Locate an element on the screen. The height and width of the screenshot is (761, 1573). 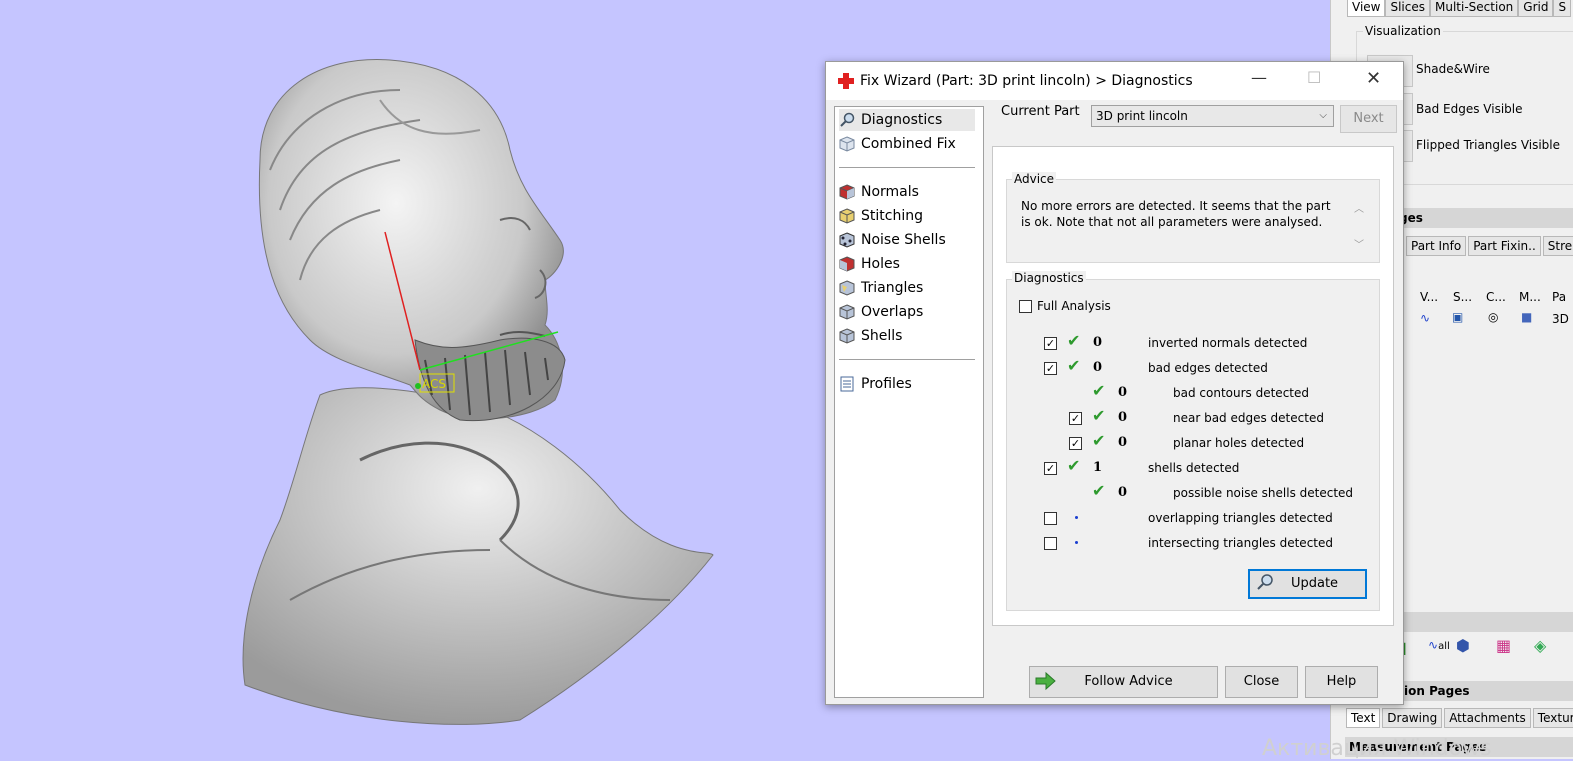
close-window-button: ✕ is located at coordinates (1373, 78).